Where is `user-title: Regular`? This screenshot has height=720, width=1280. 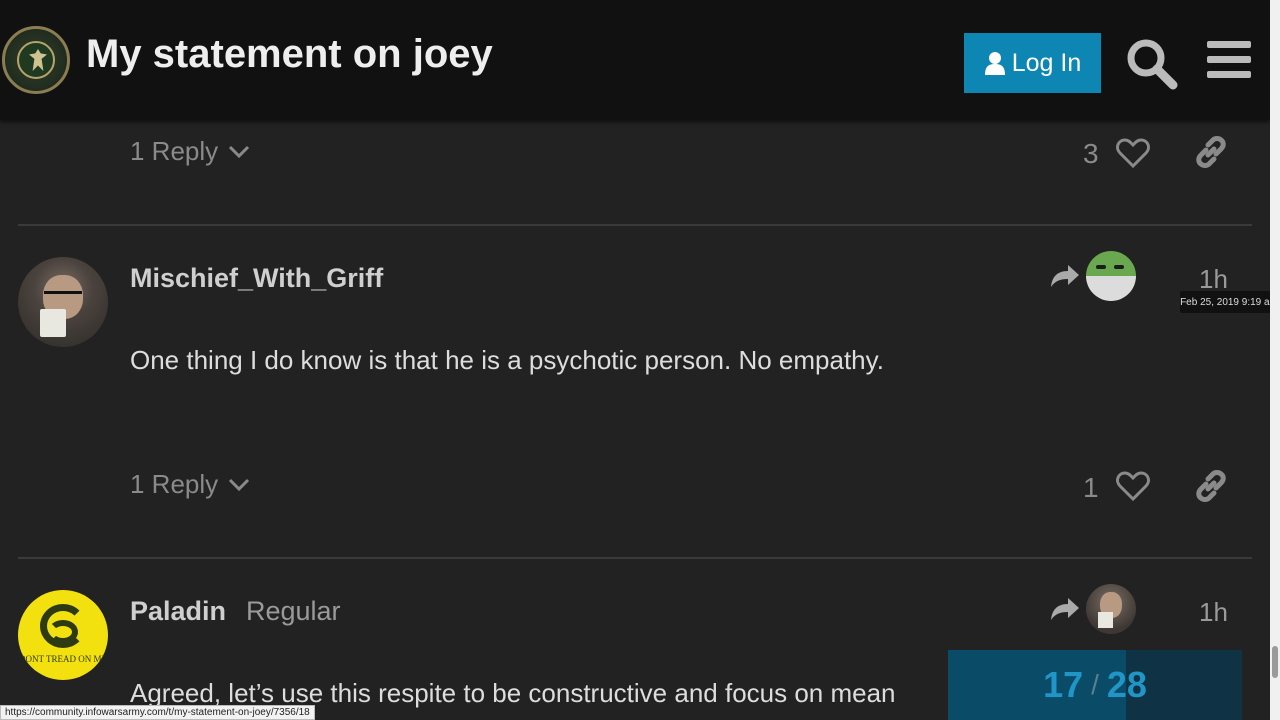
user-title: Regular is located at coordinates (293, 611).